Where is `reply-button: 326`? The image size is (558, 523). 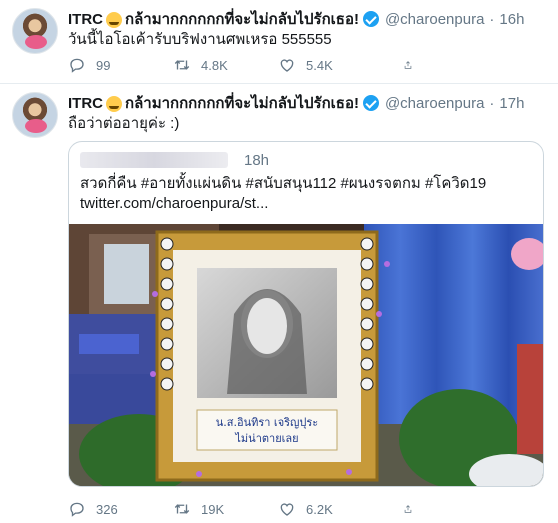
reply-button: 326 is located at coordinates (120, 509).